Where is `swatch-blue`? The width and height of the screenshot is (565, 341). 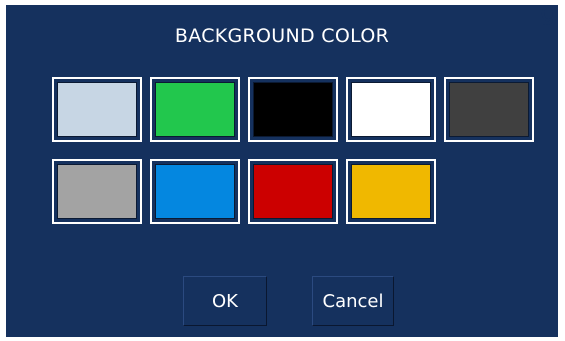 swatch-blue is located at coordinates (195, 191).